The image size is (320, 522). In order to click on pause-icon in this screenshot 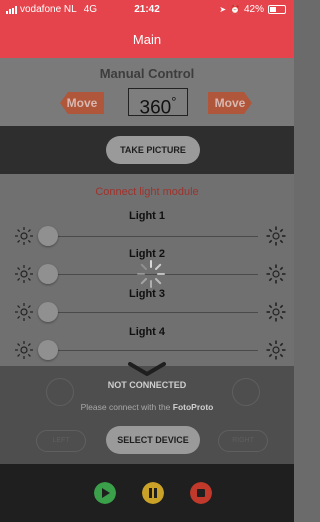, I will do `click(153, 493)`.